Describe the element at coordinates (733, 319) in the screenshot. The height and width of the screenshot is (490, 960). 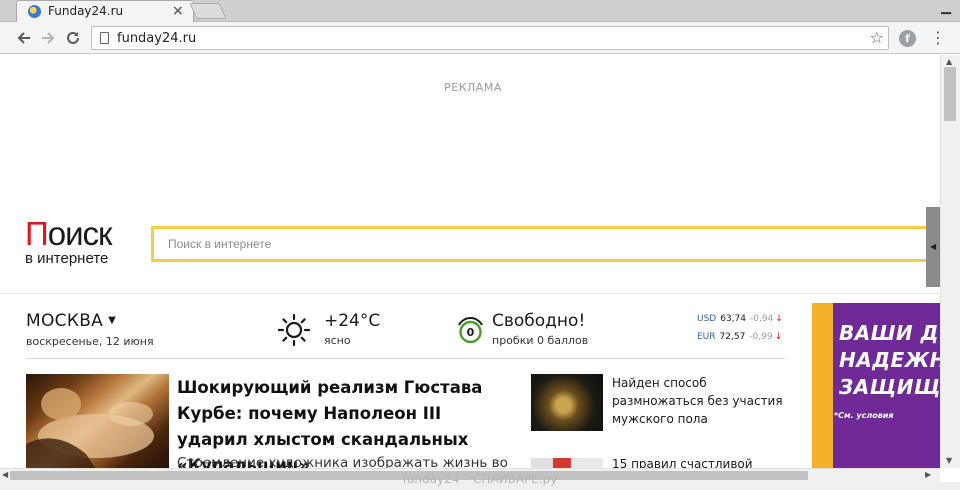
I see `currency-value: 63,74` at that location.